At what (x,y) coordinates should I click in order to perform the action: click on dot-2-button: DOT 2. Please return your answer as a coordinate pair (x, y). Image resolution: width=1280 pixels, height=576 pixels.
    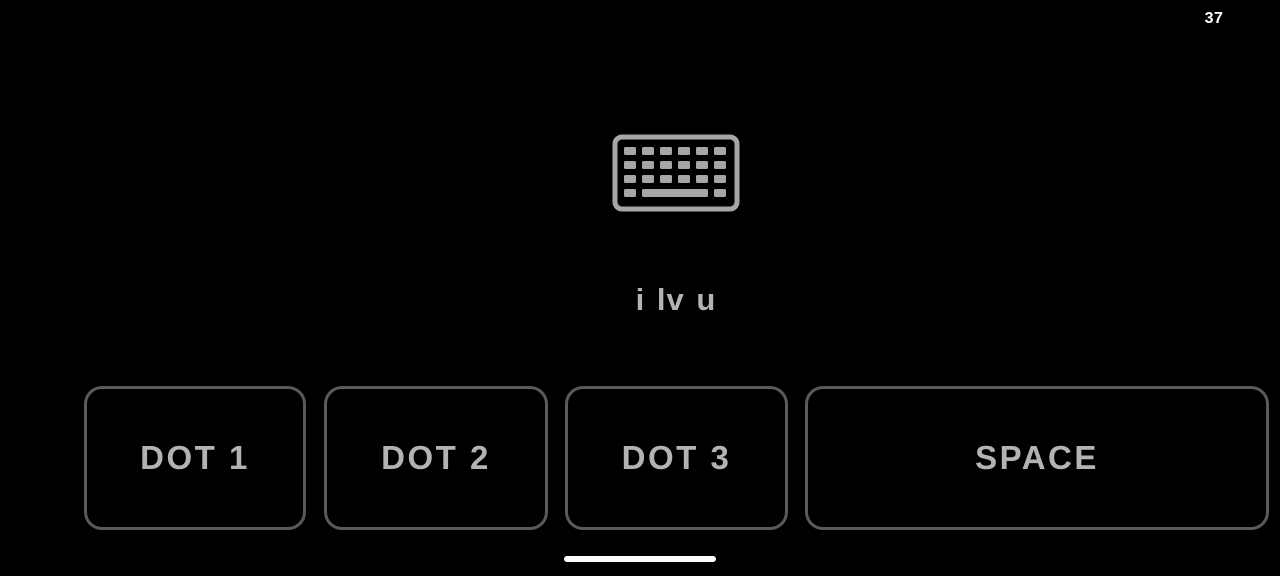
    Looking at the image, I should click on (436, 458).